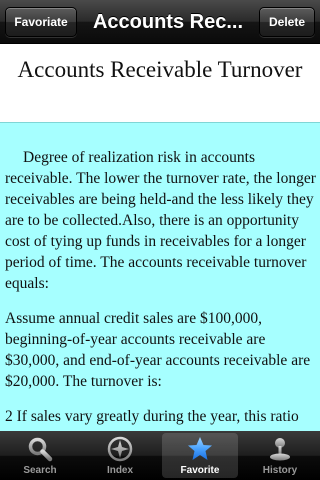 The width and height of the screenshot is (320, 480). I want to click on joystick-icon, so click(280, 449).